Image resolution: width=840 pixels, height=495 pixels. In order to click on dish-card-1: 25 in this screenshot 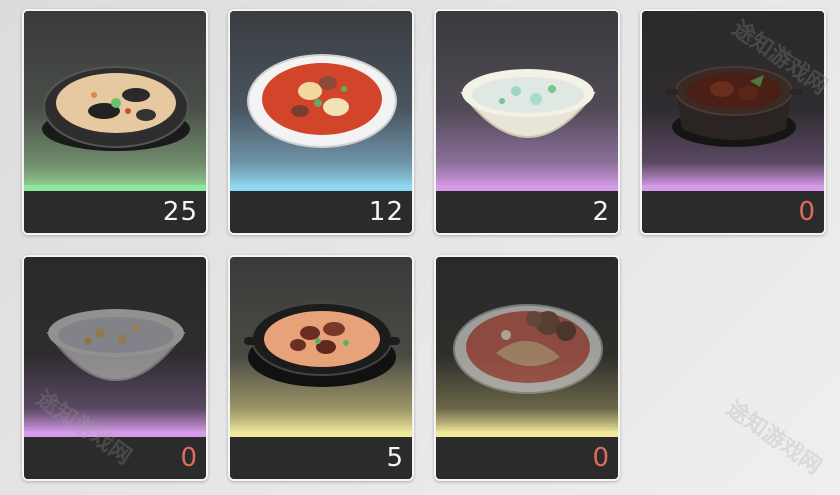, I will do `click(115, 122)`.